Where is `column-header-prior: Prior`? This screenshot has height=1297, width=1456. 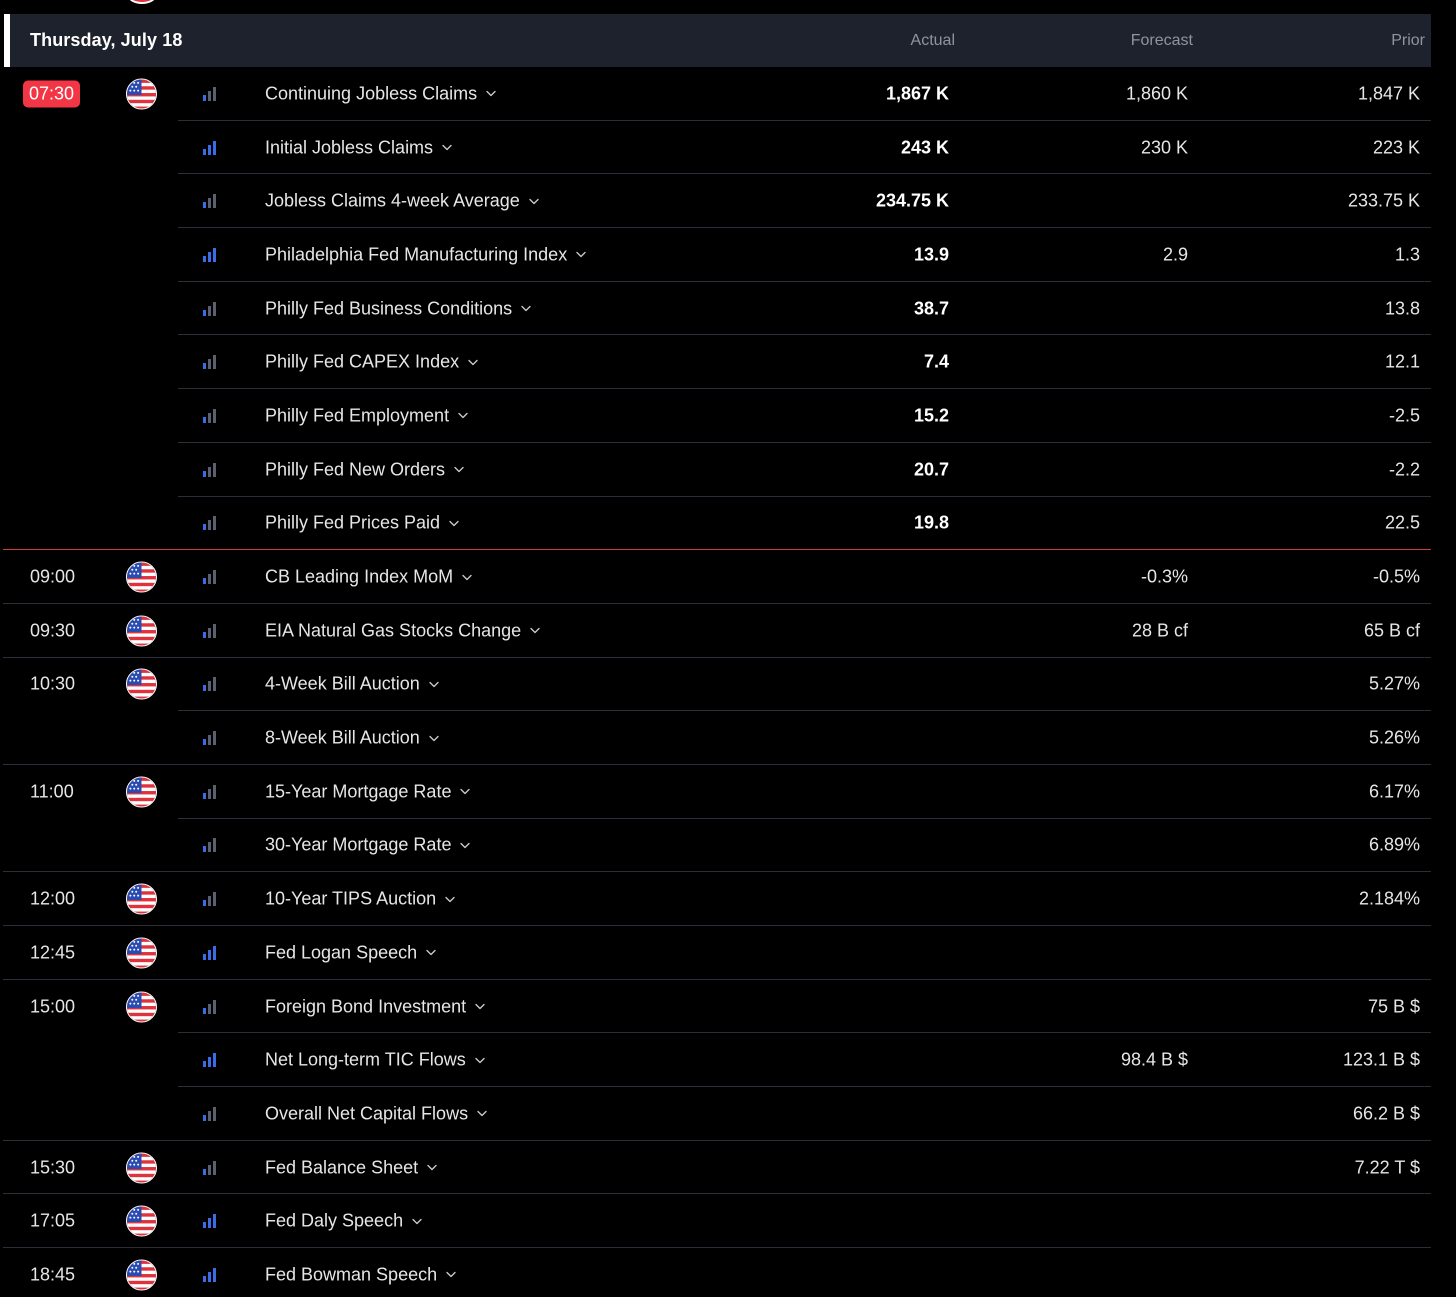 column-header-prior: Prior is located at coordinates (1408, 41).